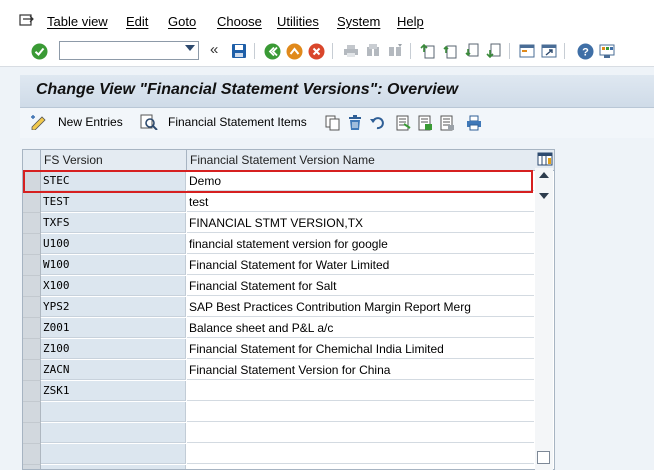 Image resolution: width=654 pixels, height=470 pixels. I want to click on menu-system: System, so click(358, 21).